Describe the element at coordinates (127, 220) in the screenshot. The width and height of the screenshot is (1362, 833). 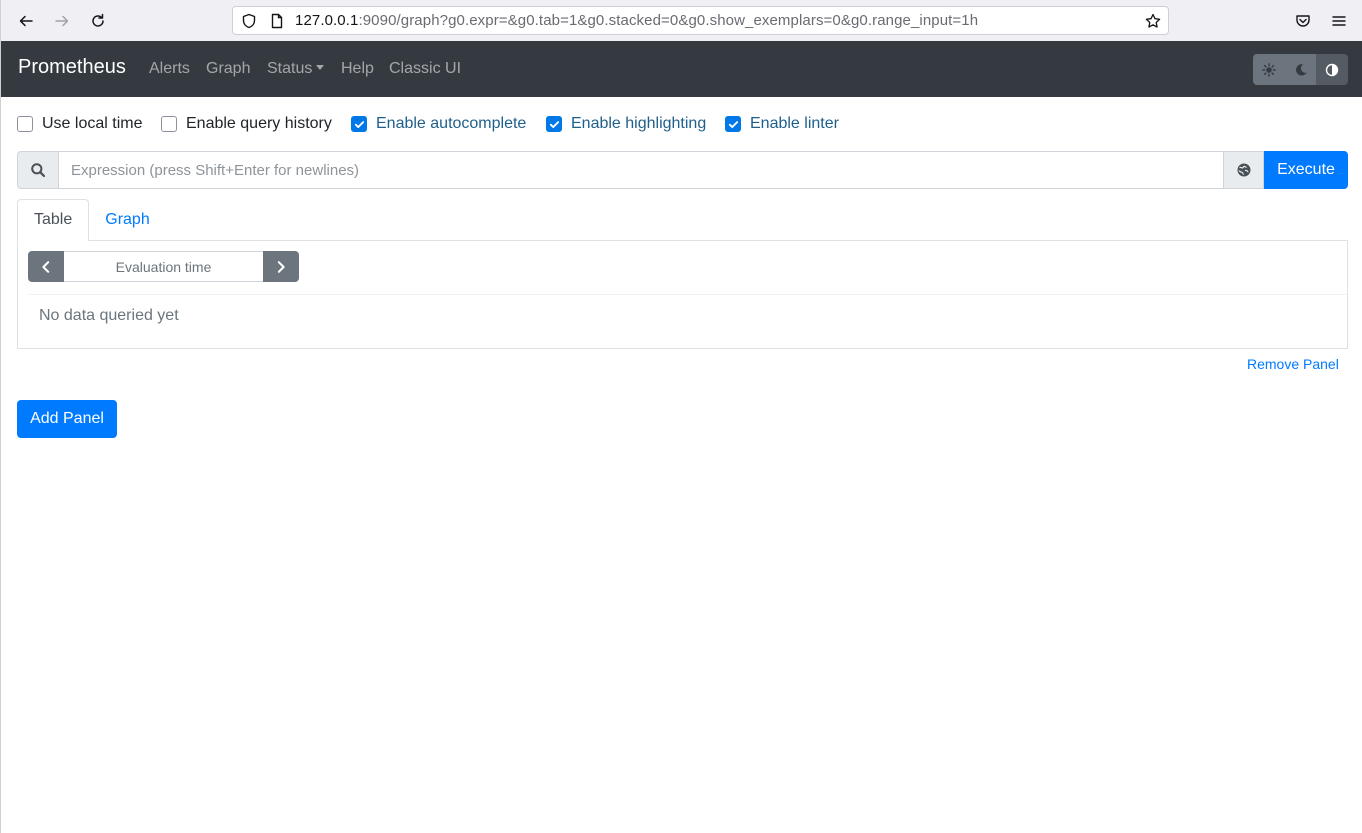
I see `tab-graph: Graph` at that location.